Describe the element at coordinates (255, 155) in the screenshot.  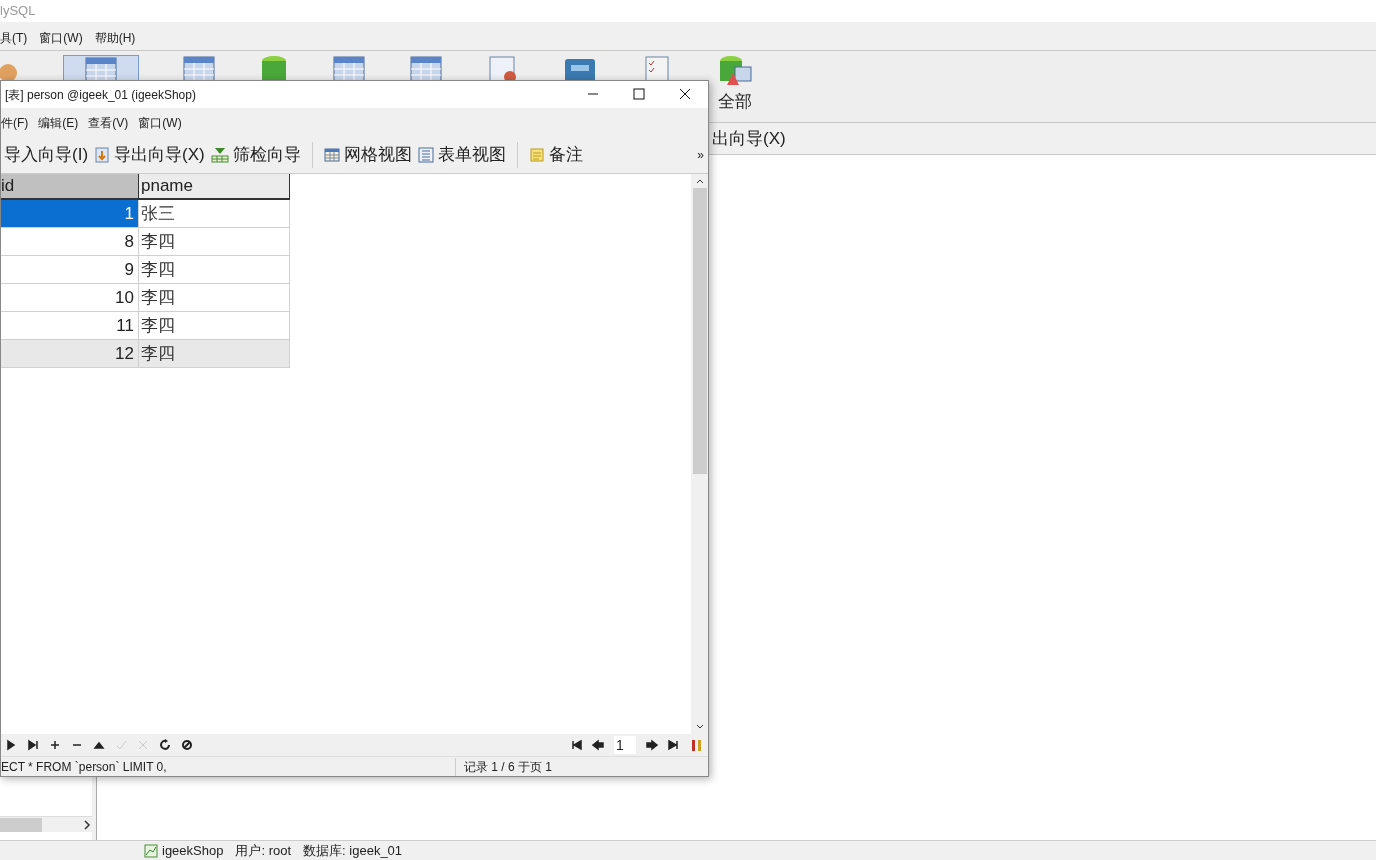
I see `toolbar-button: 筛检向导` at that location.